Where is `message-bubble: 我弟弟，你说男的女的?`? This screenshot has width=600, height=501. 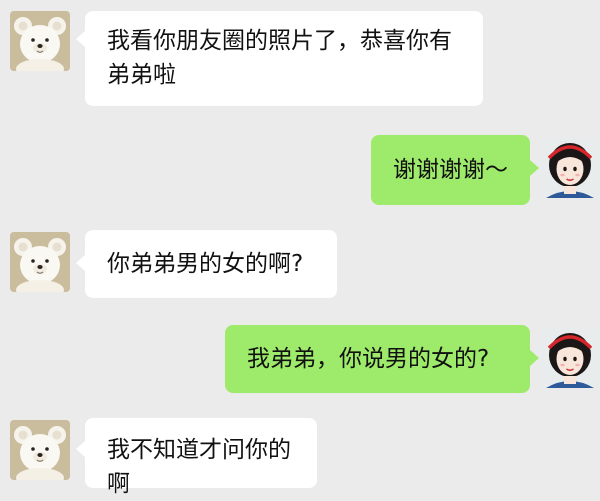 message-bubble: 我弟弟，你说男的女的? is located at coordinates (377, 359).